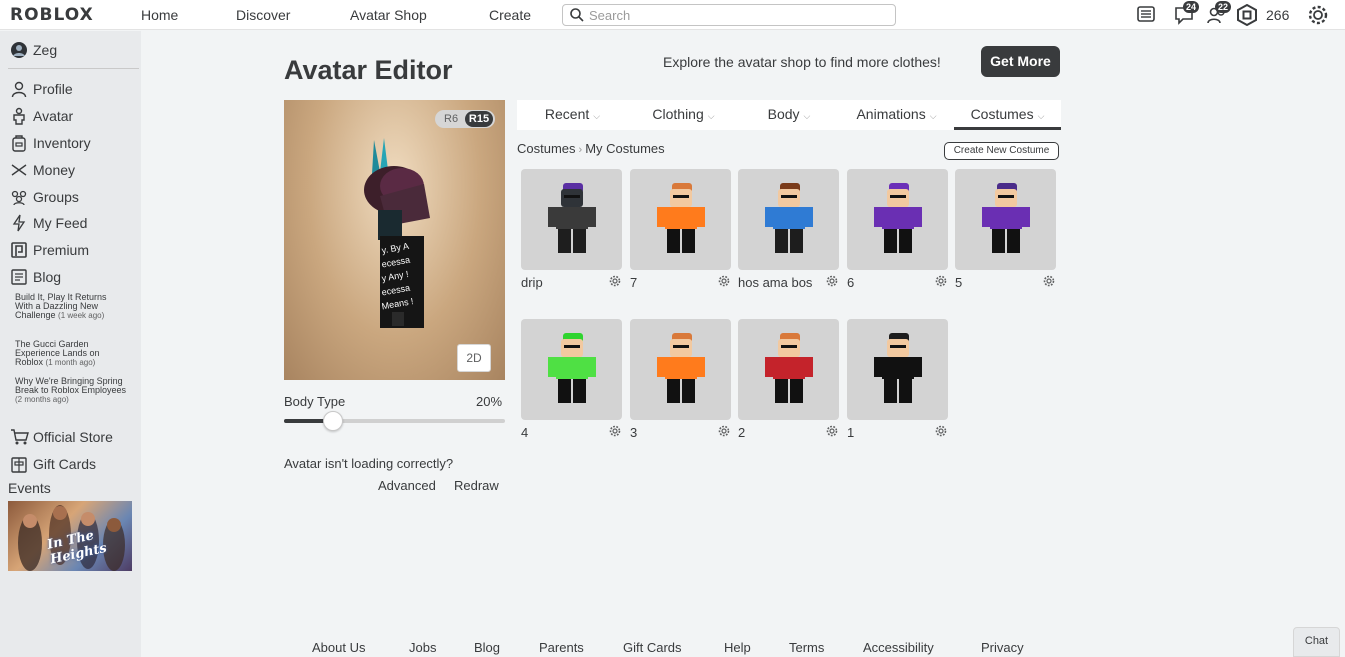  What do you see at coordinates (397, 233) in the screenshot?
I see `avatar-3d-render: y. By A ecessa y Any ! ecessa Means !` at bounding box center [397, 233].